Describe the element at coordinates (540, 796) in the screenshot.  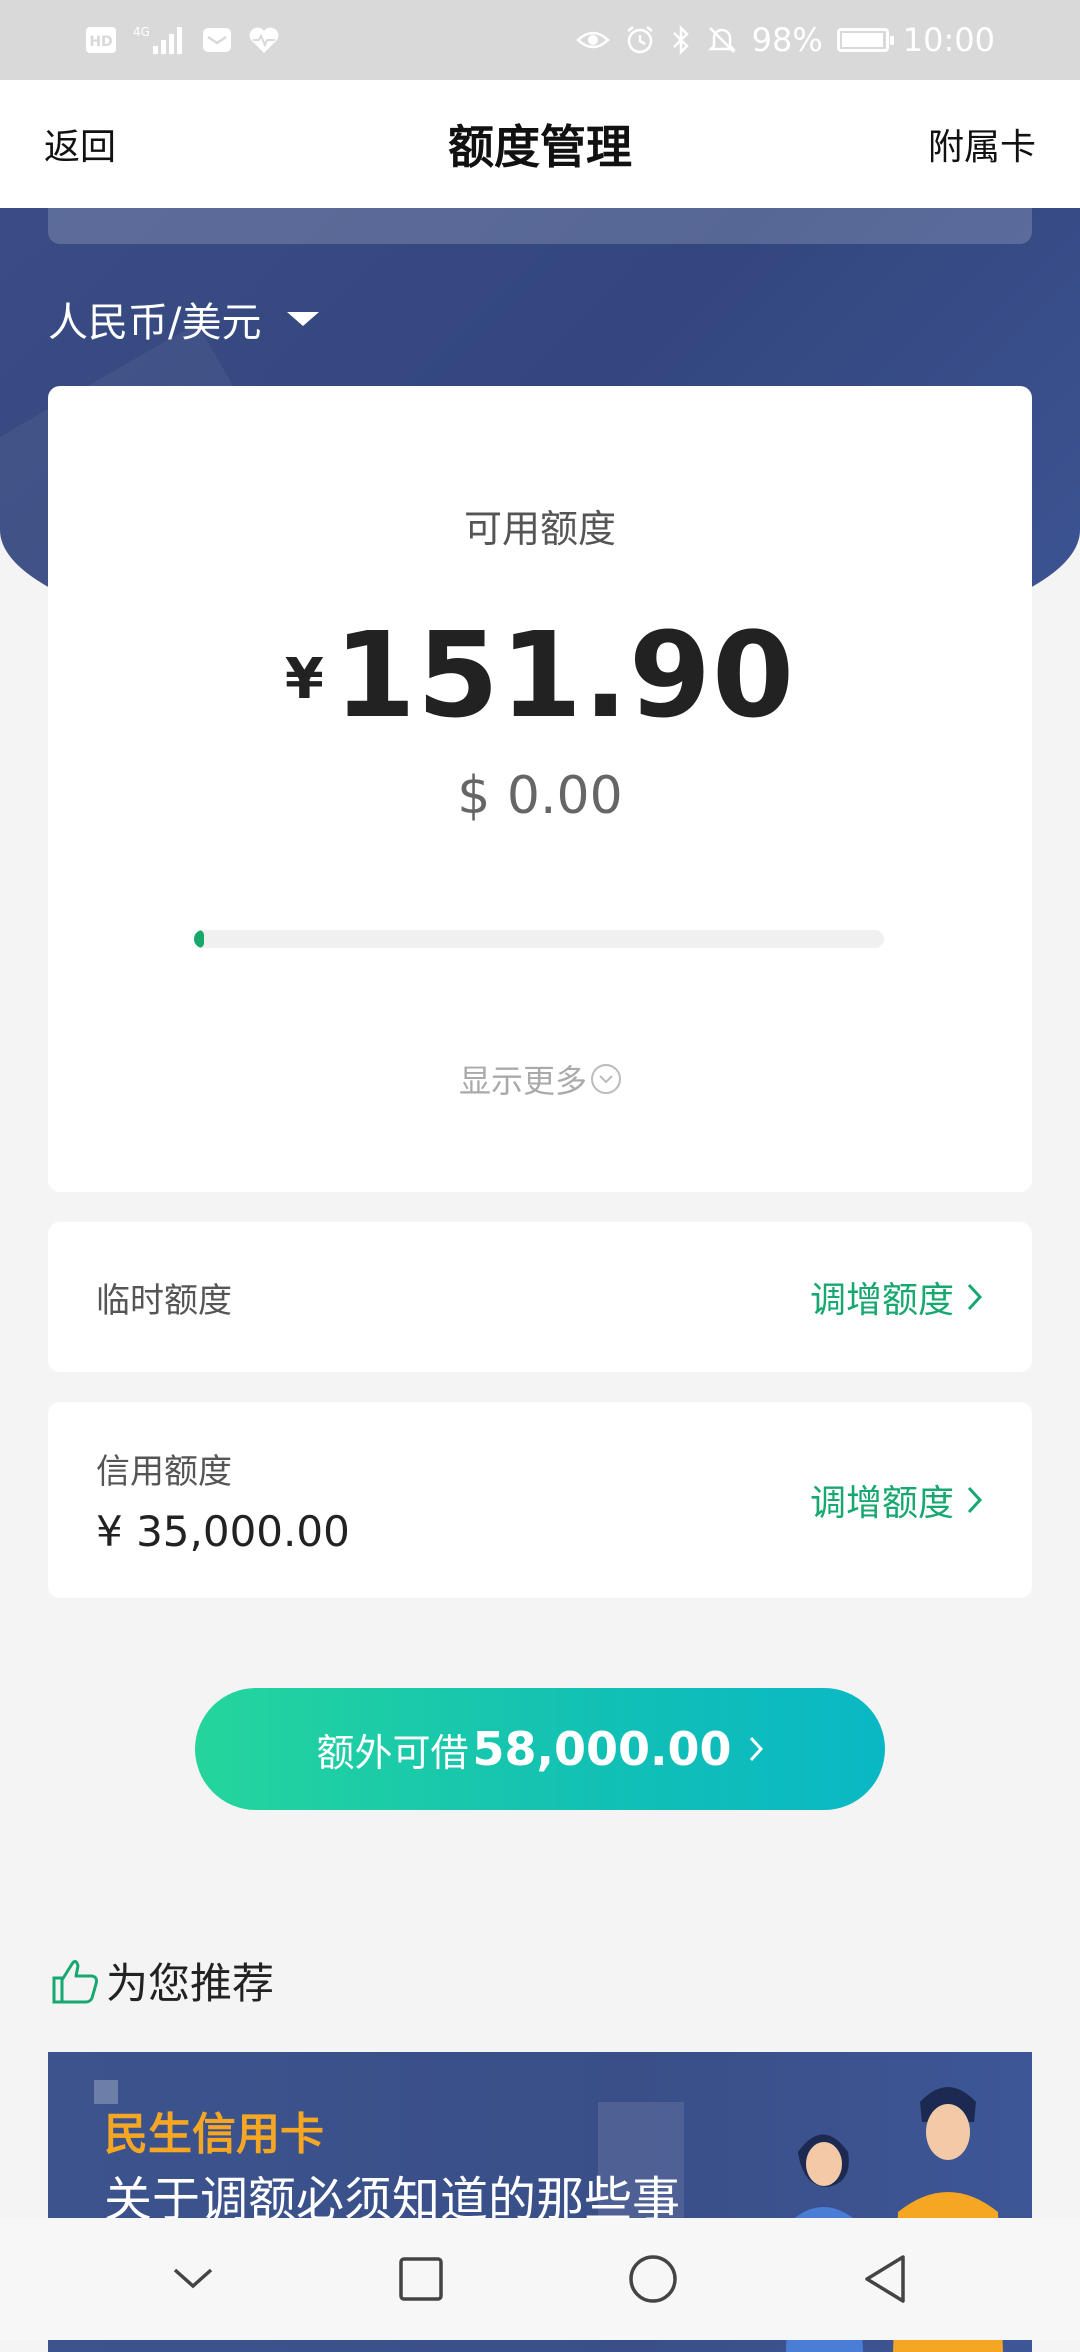
I see `usd-amount: $ 0.00` at that location.